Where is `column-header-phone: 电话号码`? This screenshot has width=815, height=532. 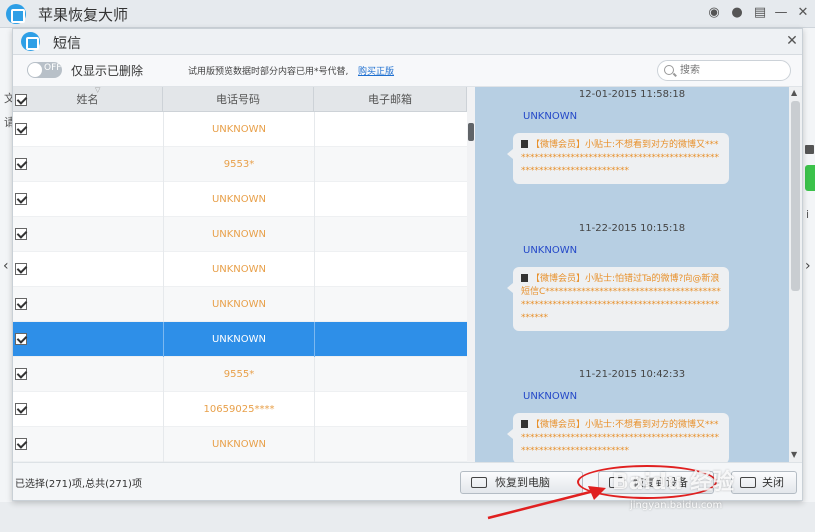
column-header-phone: 电话号码 is located at coordinates (238, 99).